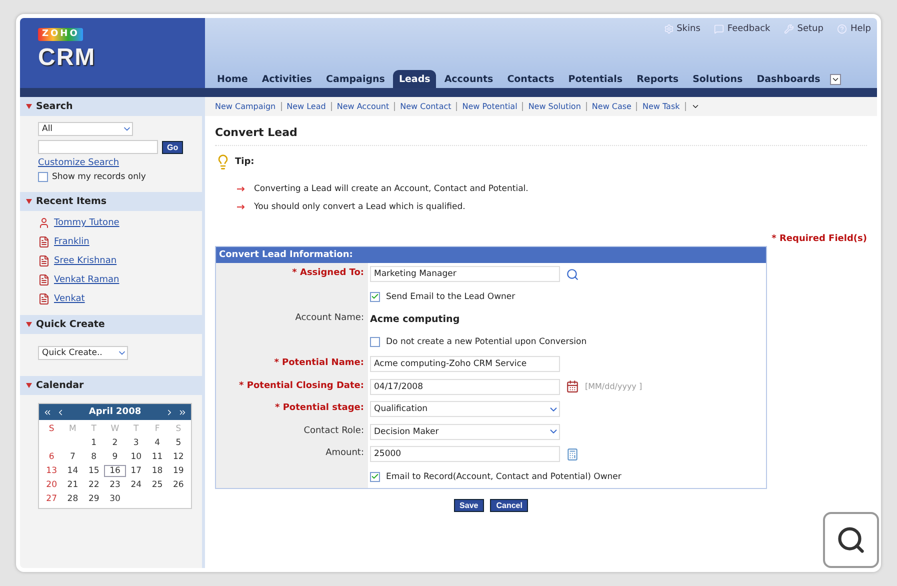 The width and height of the screenshot is (897, 586). Describe the element at coordinates (182, 412) in the screenshot. I see `next-year-icon` at that location.